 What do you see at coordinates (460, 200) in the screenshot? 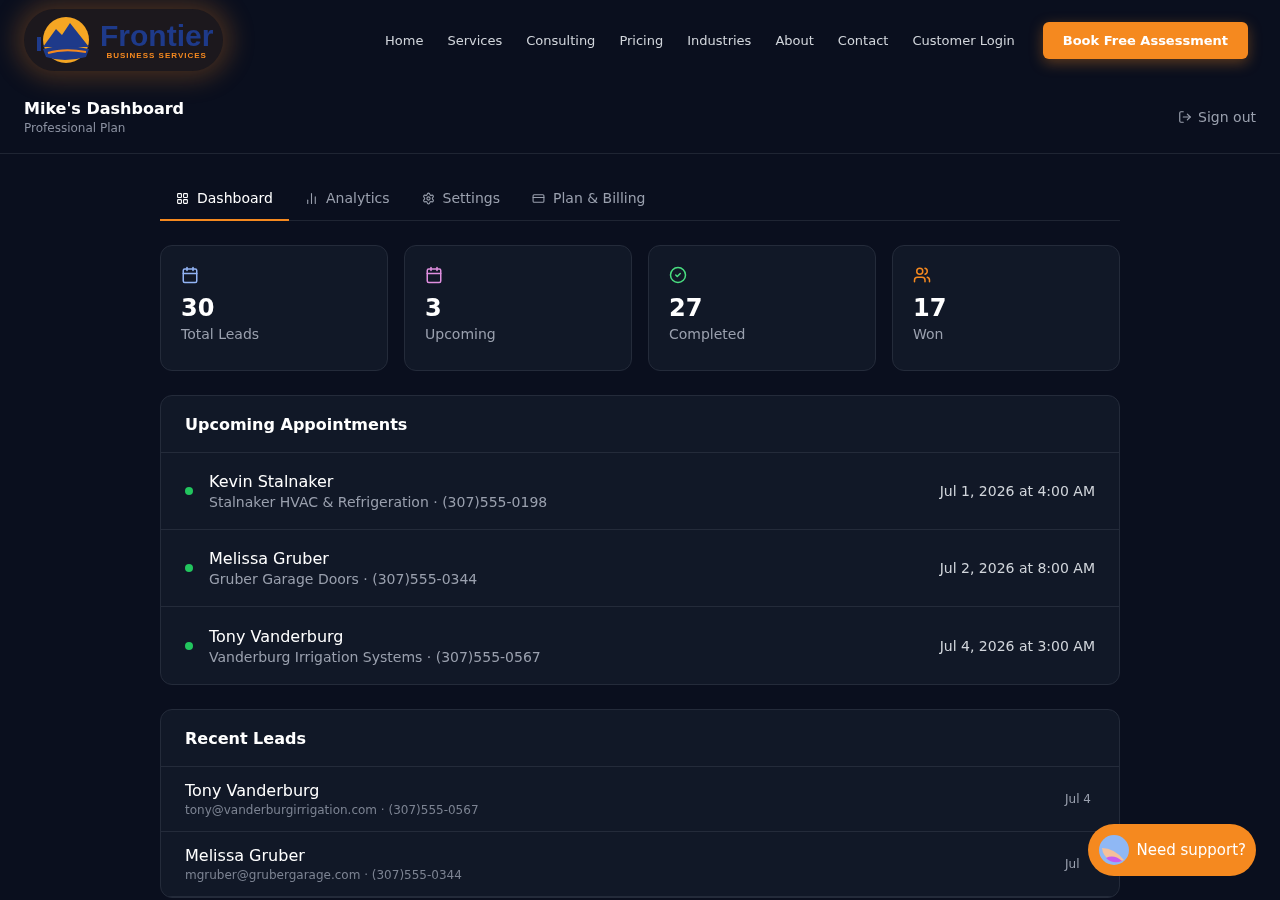
I see `tab: Settings` at bounding box center [460, 200].